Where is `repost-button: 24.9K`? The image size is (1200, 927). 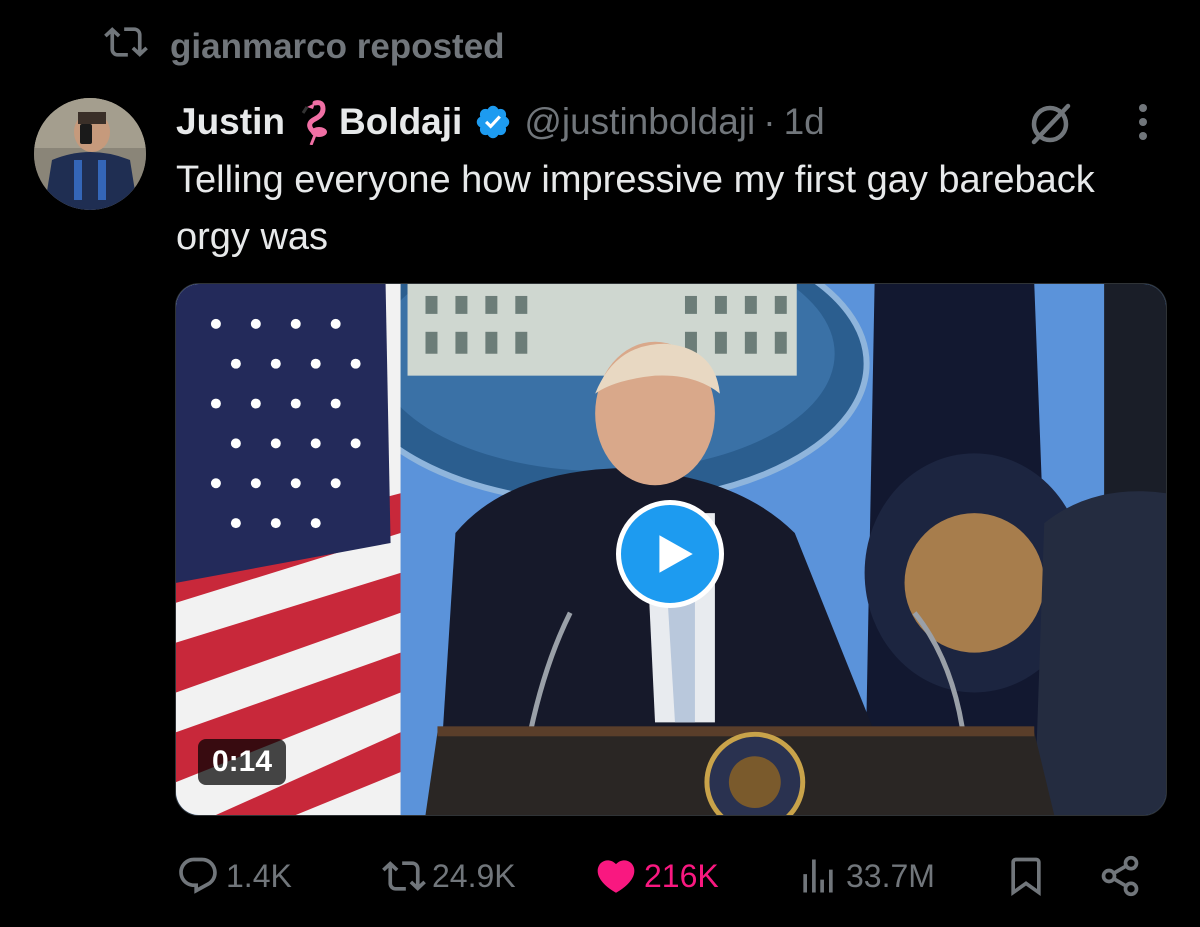 repost-button: 24.9K is located at coordinates (449, 876).